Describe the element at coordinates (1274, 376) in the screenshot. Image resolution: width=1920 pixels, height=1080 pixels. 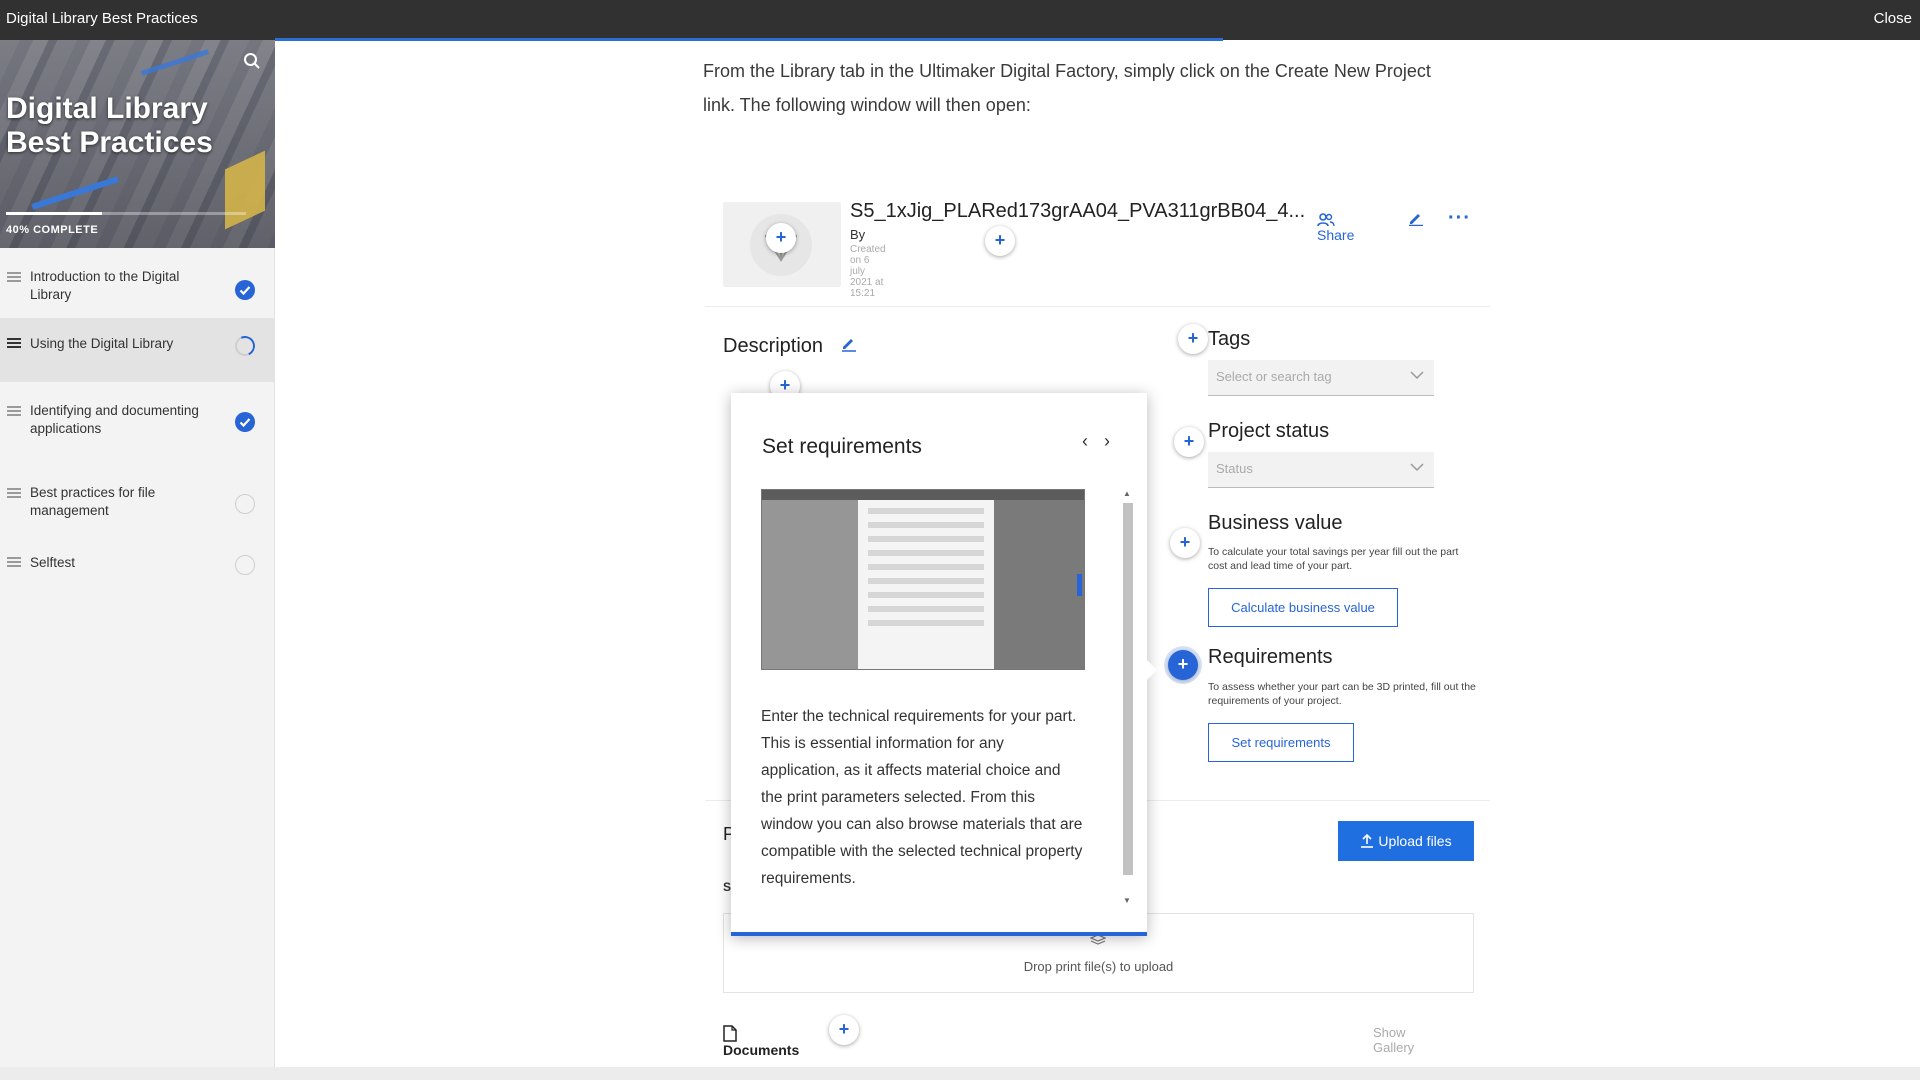
I see `tags-placeholder: Select or search tag` at that location.